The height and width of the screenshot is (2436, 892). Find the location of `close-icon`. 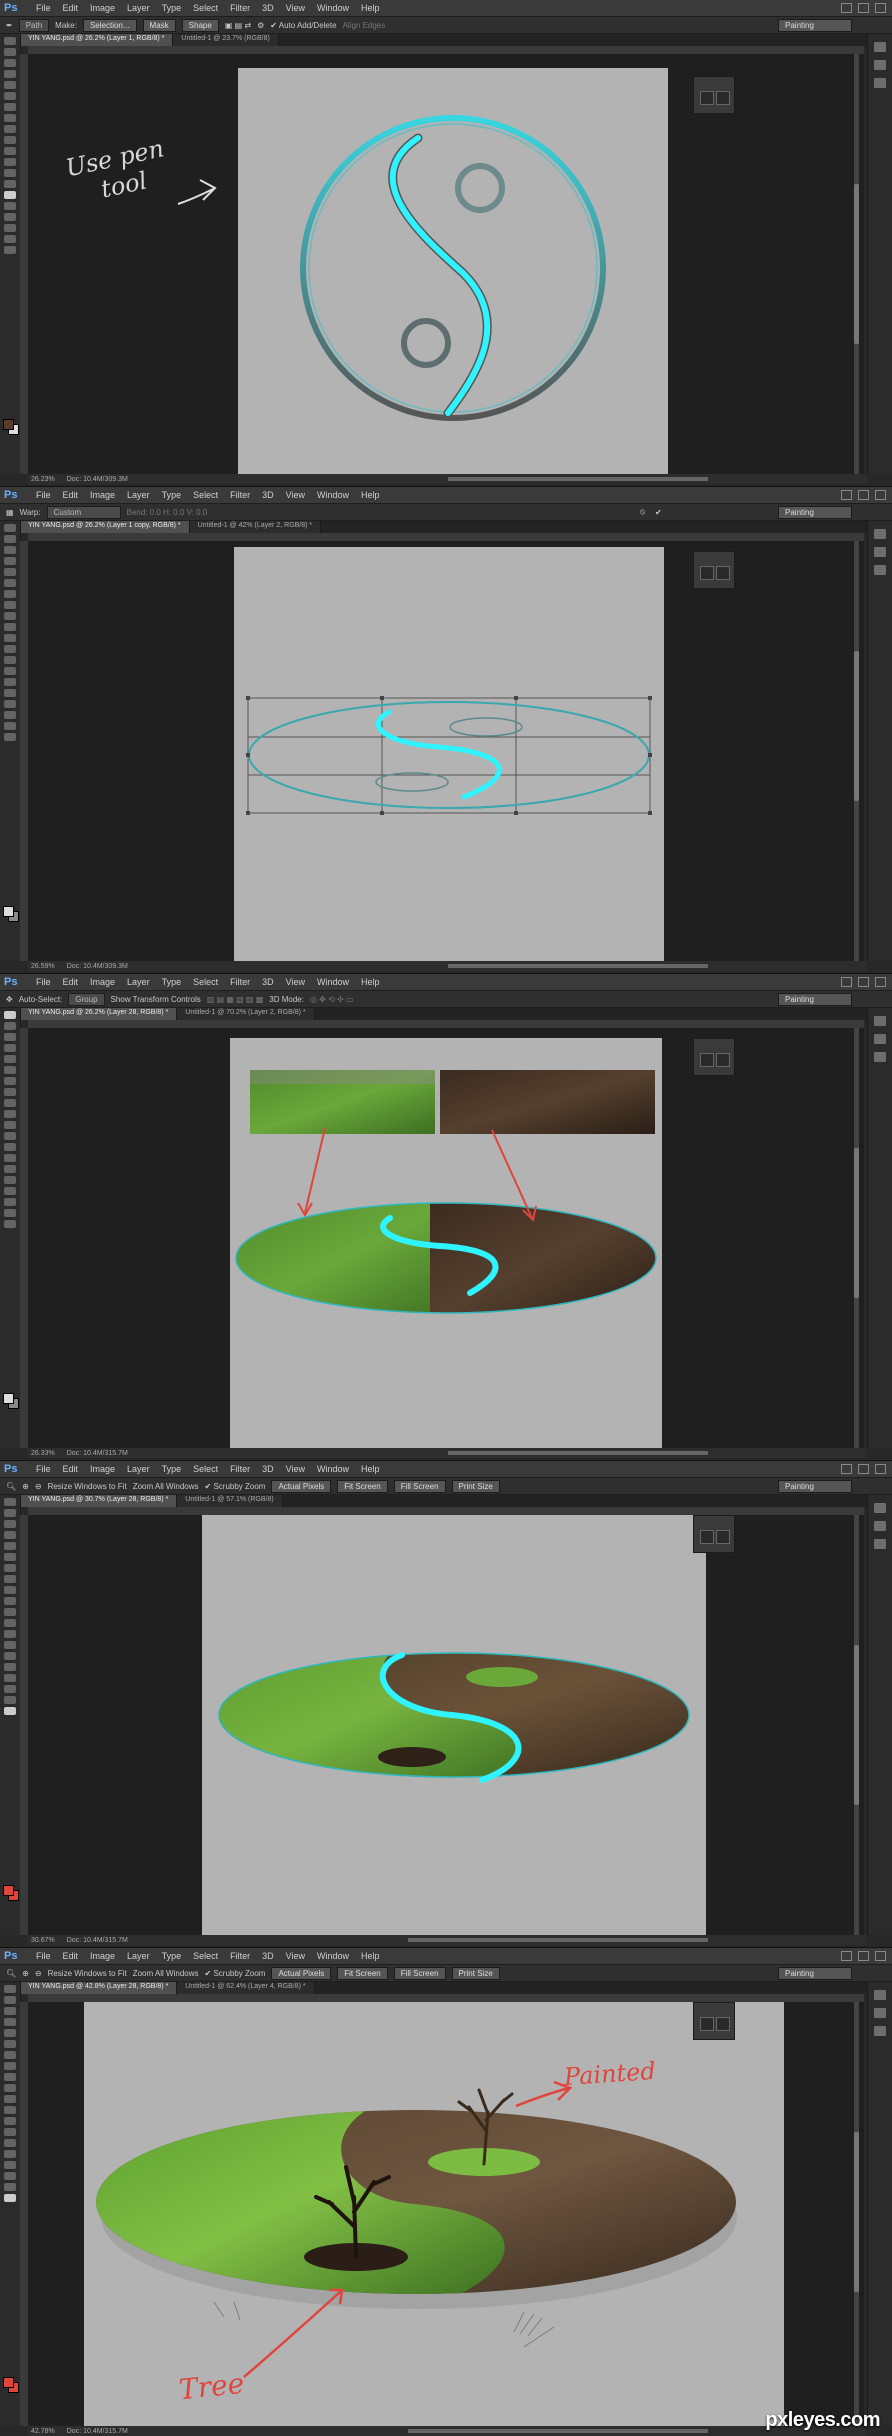

close-icon is located at coordinates (880, 495).